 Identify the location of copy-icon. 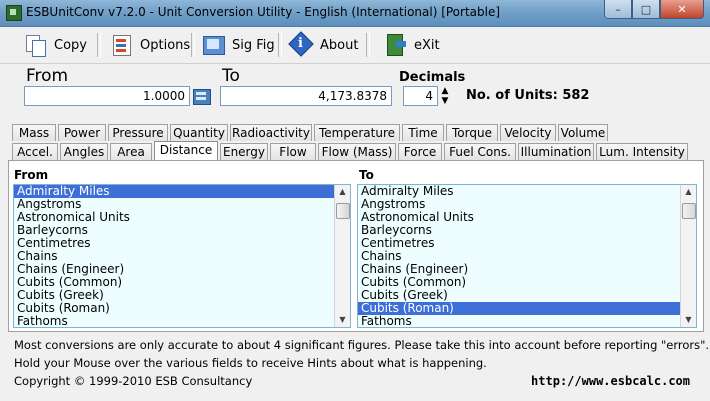
(36, 45).